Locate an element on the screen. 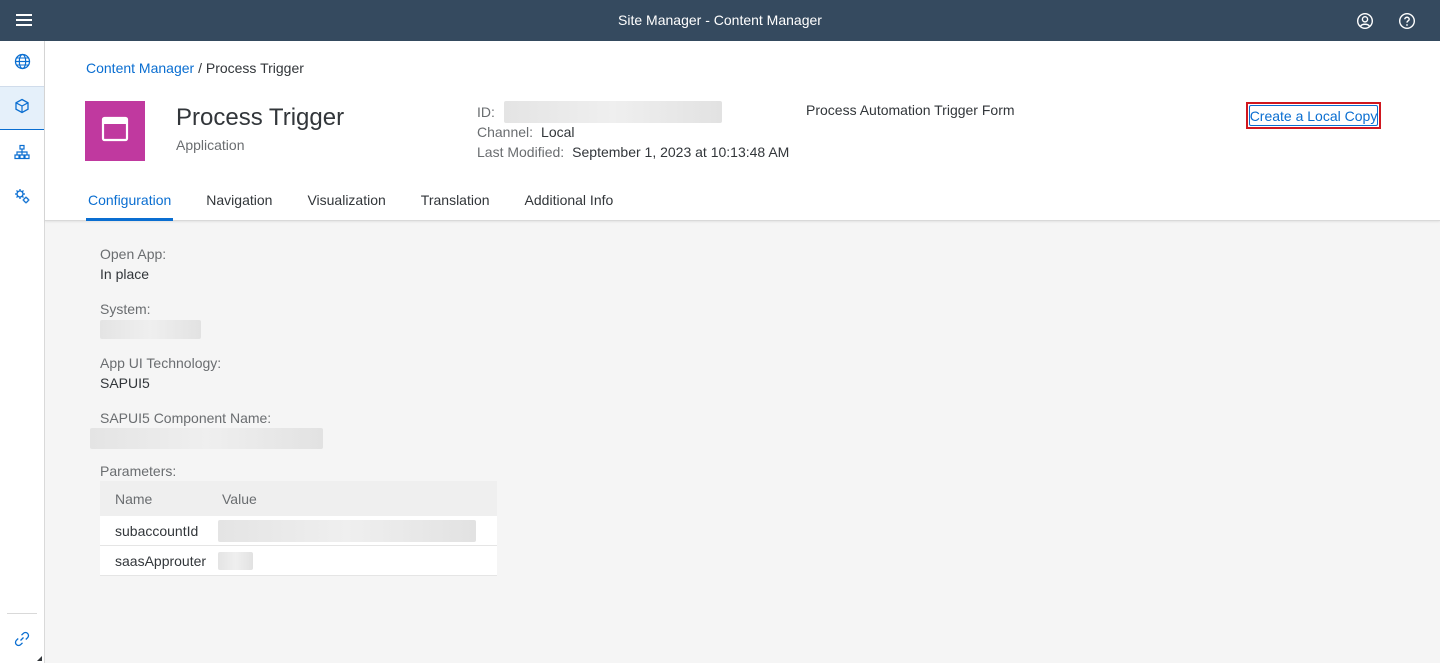  param-name: subaccountId is located at coordinates (157, 530).